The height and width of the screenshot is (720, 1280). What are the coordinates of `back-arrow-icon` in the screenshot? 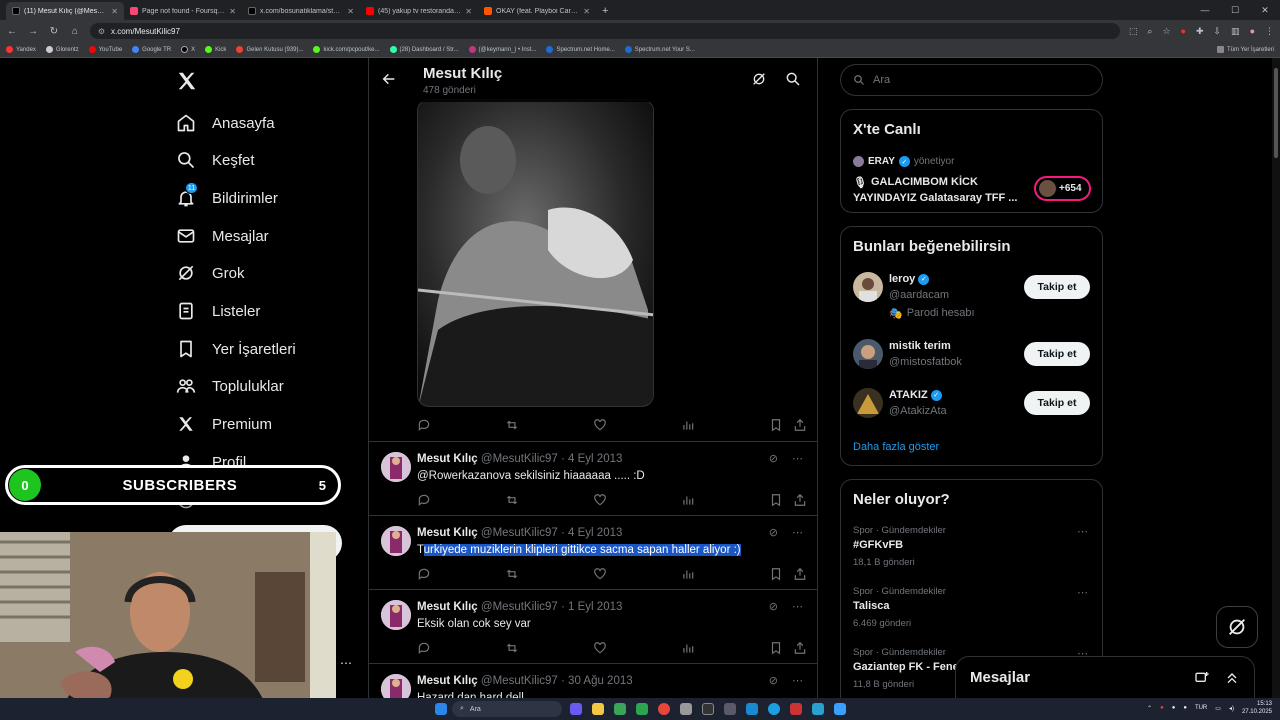 It's located at (389, 79).